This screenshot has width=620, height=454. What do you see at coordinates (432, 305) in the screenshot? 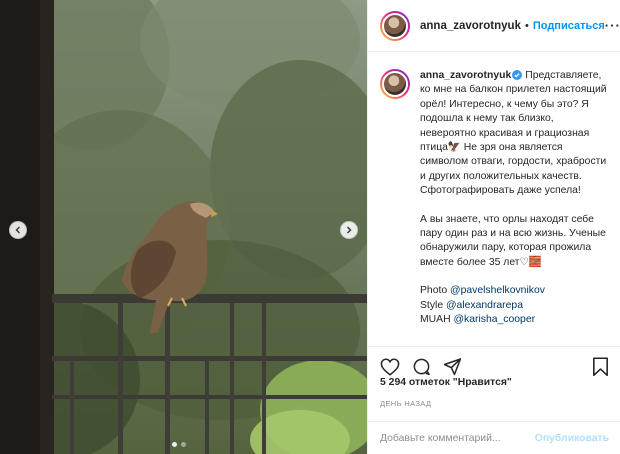
I see `credit-label: Style` at bounding box center [432, 305].